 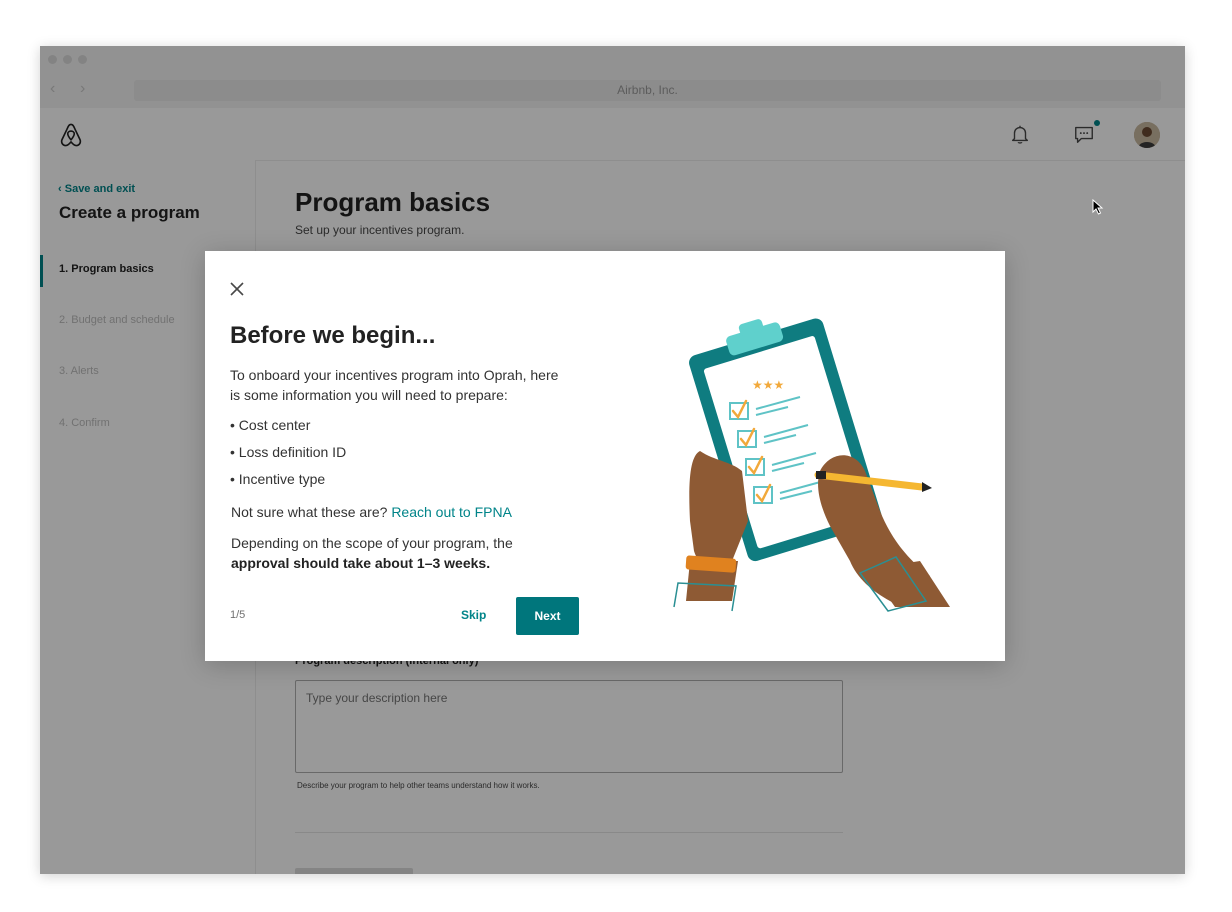 What do you see at coordinates (237, 291) in the screenshot?
I see `close-icon` at bounding box center [237, 291].